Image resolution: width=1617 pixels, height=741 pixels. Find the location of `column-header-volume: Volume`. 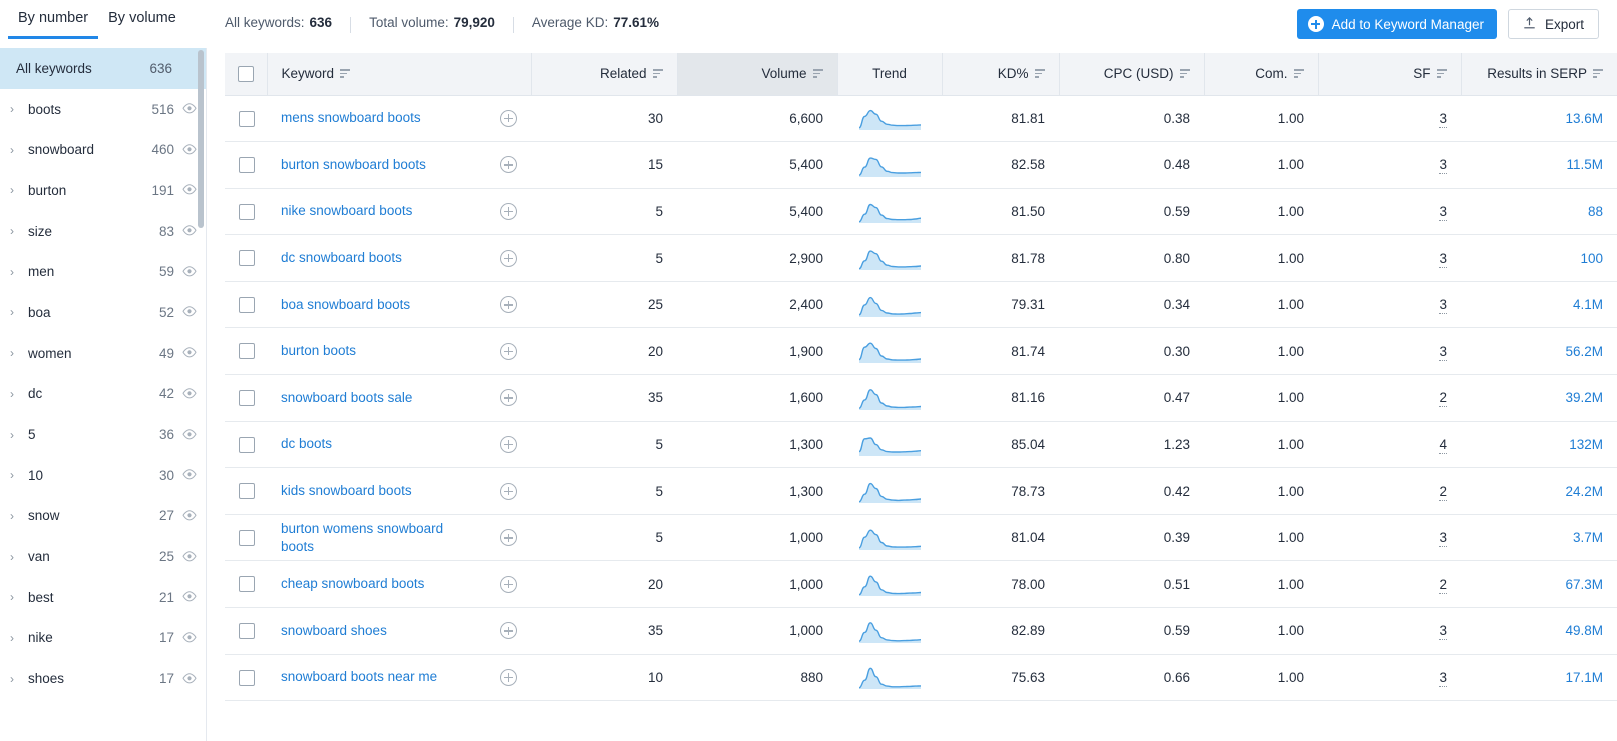

column-header-volume: Volume is located at coordinates (757, 74).